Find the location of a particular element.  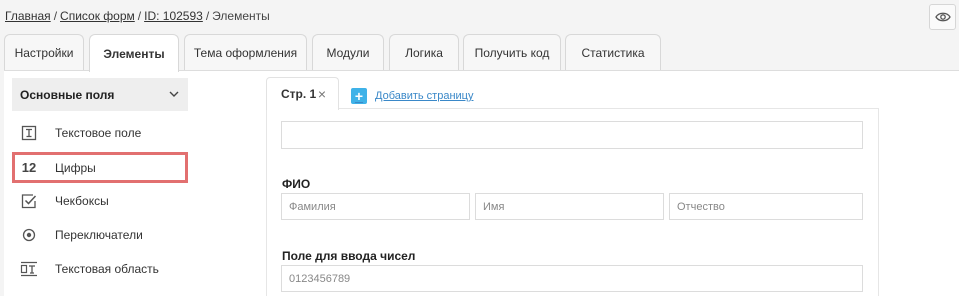

tab-settings: Настройки is located at coordinates (44, 52).